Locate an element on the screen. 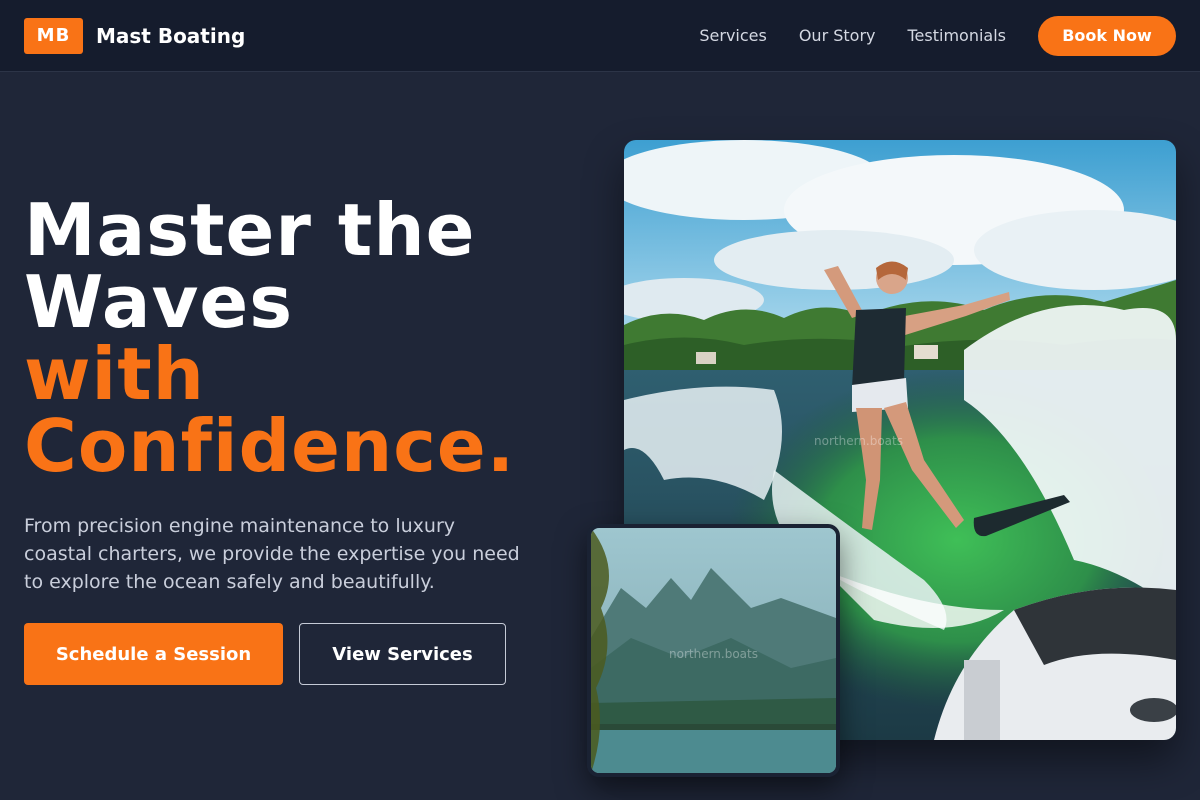 The image size is (1200, 800). brand-name: Mast Boating is located at coordinates (170, 36).